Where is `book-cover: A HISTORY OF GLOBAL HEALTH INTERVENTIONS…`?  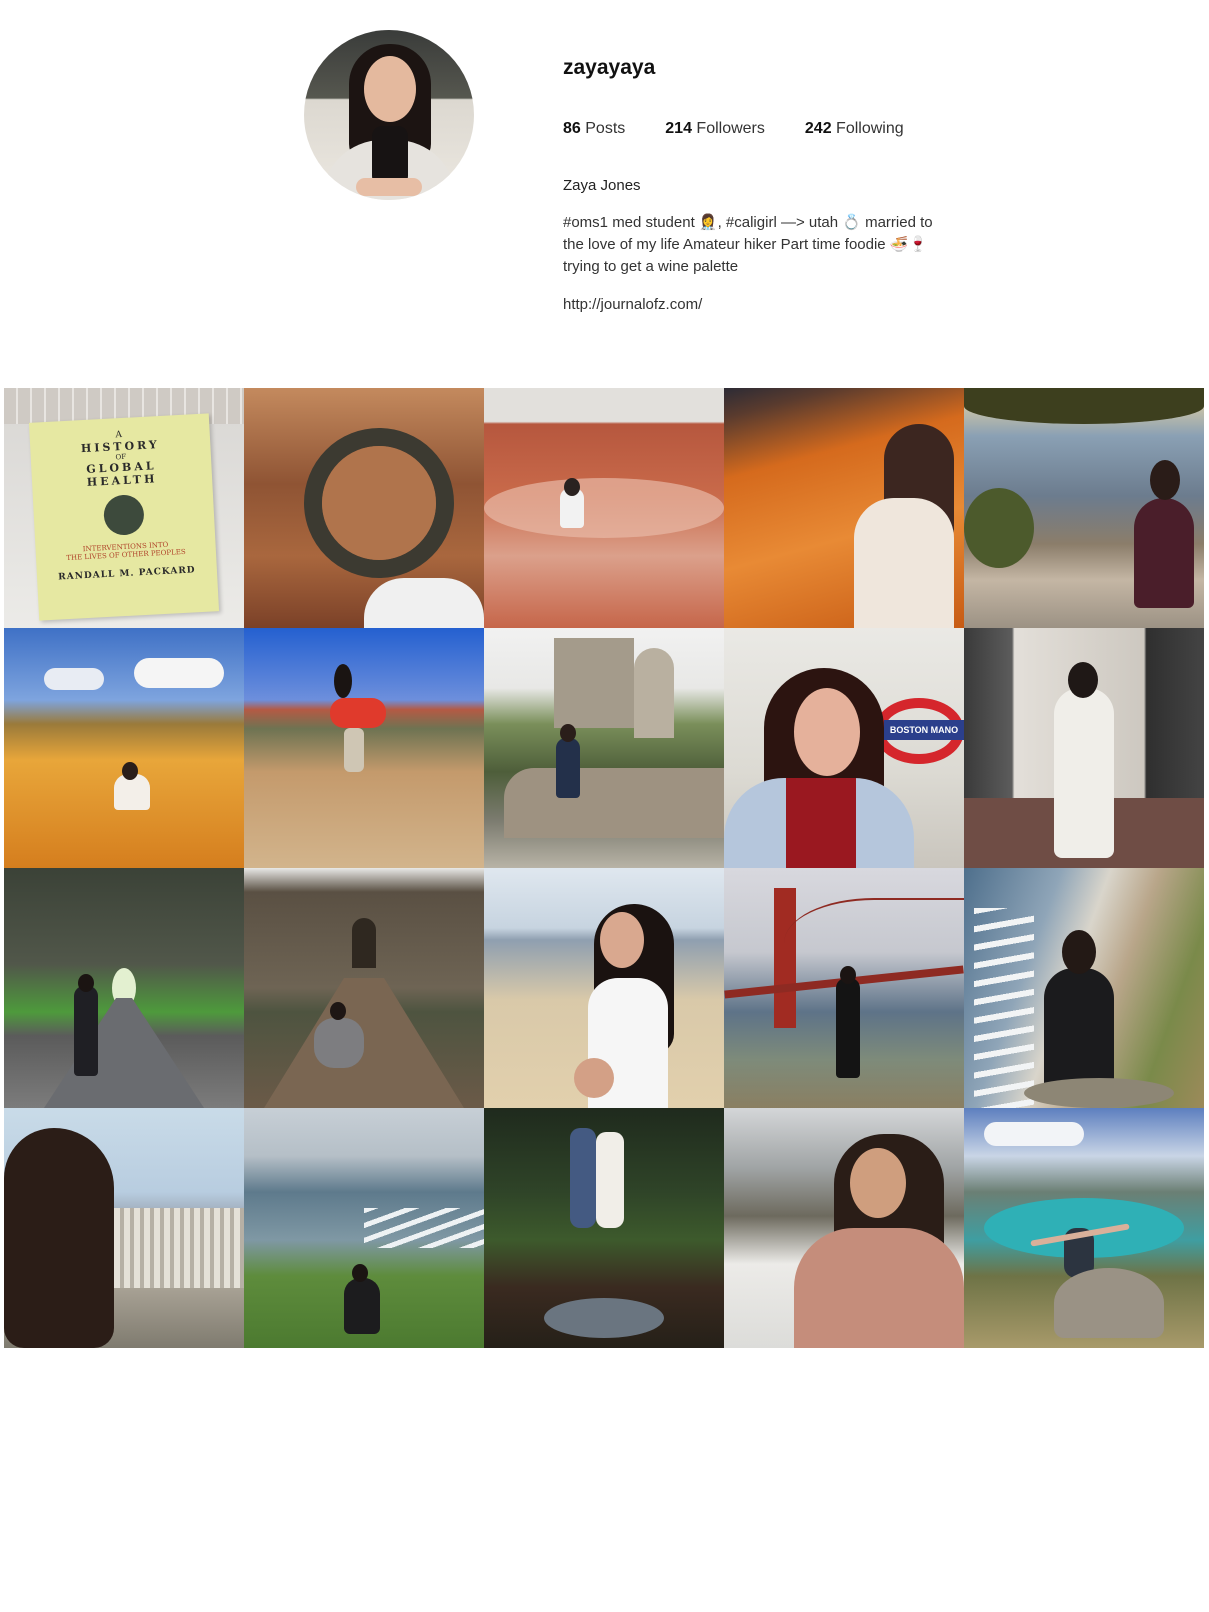 book-cover: A HISTORY OF GLOBAL HEALTH INTERVENTIONS… is located at coordinates (124, 517).